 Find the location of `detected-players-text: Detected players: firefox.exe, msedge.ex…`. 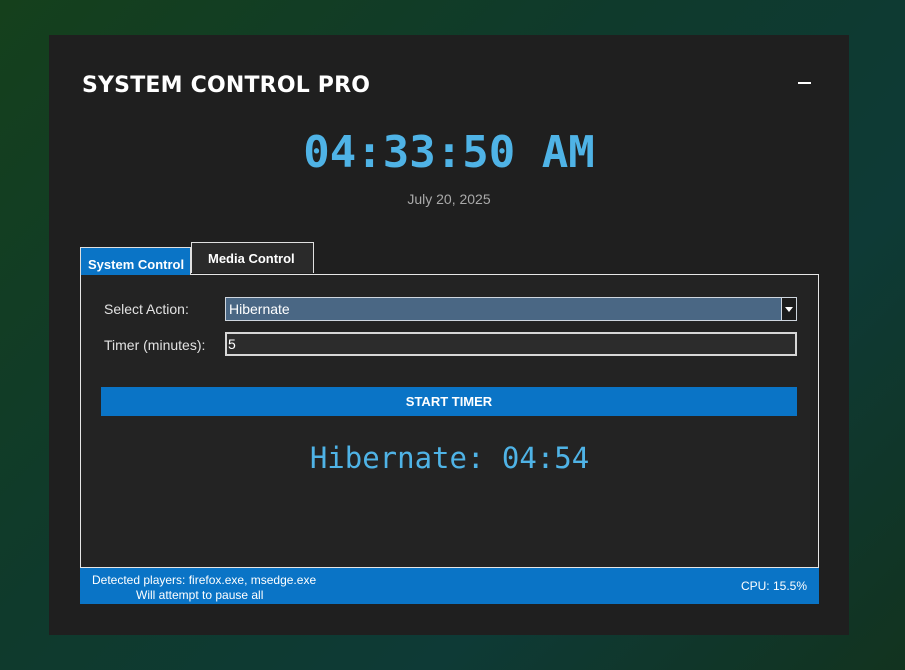

detected-players-text: Detected players: firefox.exe, msedge.ex… is located at coordinates (204, 580).